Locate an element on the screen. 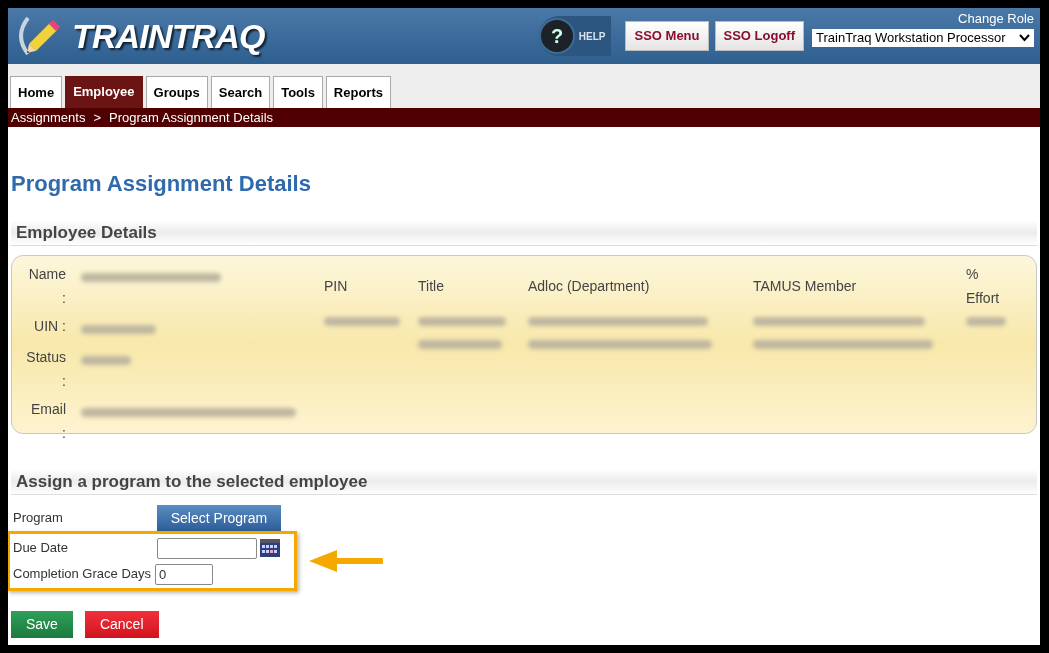 The width and height of the screenshot is (1049, 653). question-mark: ? is located at coordinates (556, 36).